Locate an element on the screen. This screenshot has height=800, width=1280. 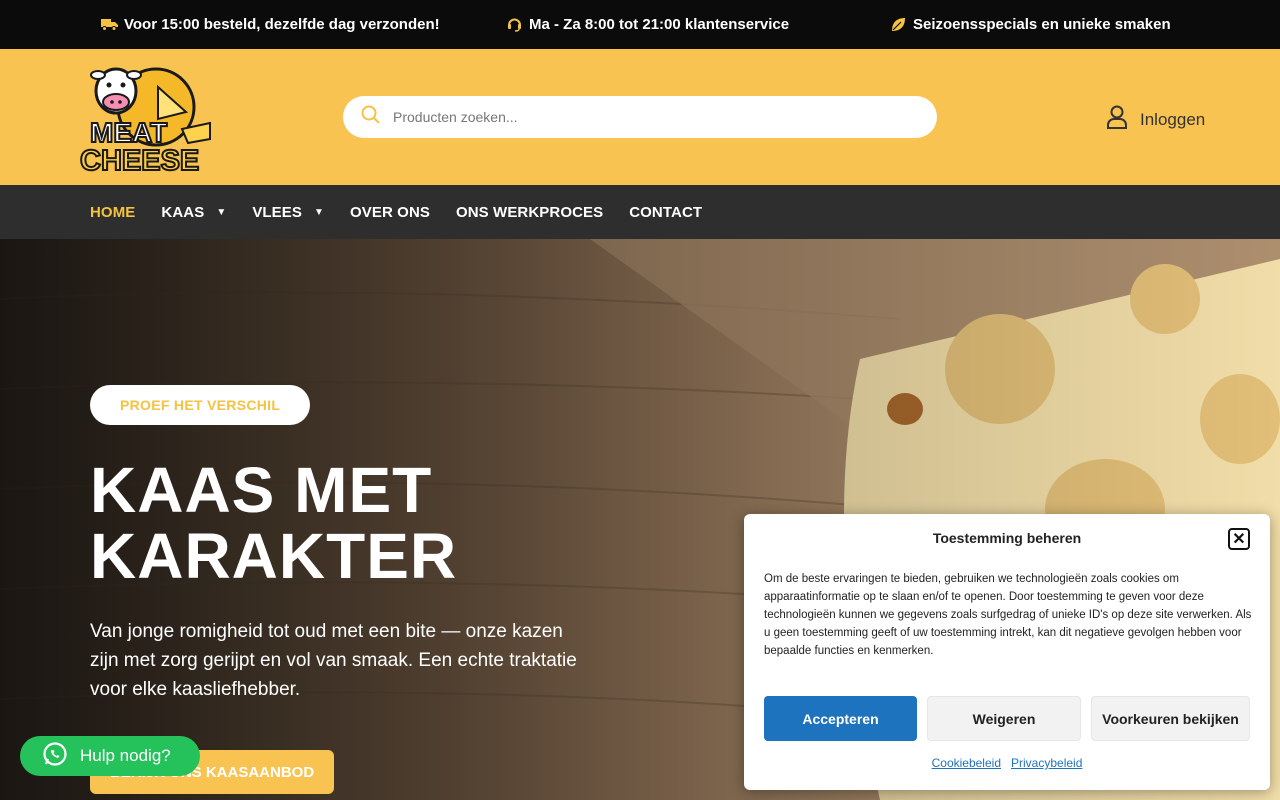
nav-item-label: OVER ONS is located at coordinates (390, 212).